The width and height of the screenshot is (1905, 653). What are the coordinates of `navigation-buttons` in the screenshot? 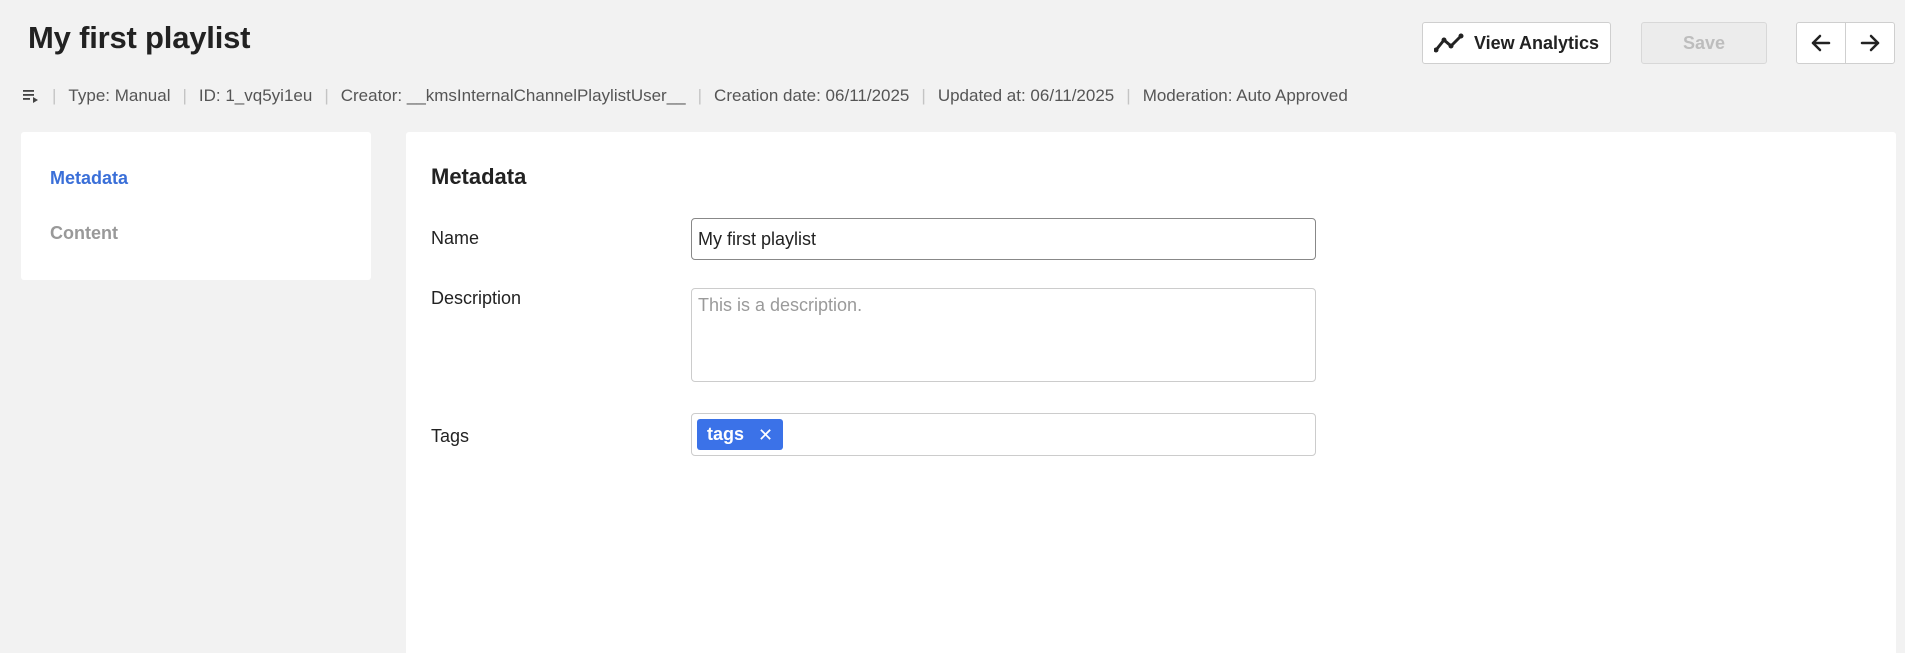 It's located at (1845, 43).